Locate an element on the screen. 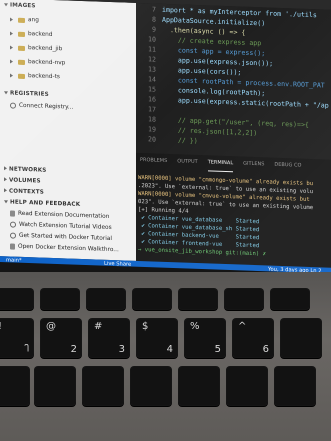 Image resolution: width=331 pixels, height=441 pixels. key-6: ^ 6 is located at coordinates (253, 338).